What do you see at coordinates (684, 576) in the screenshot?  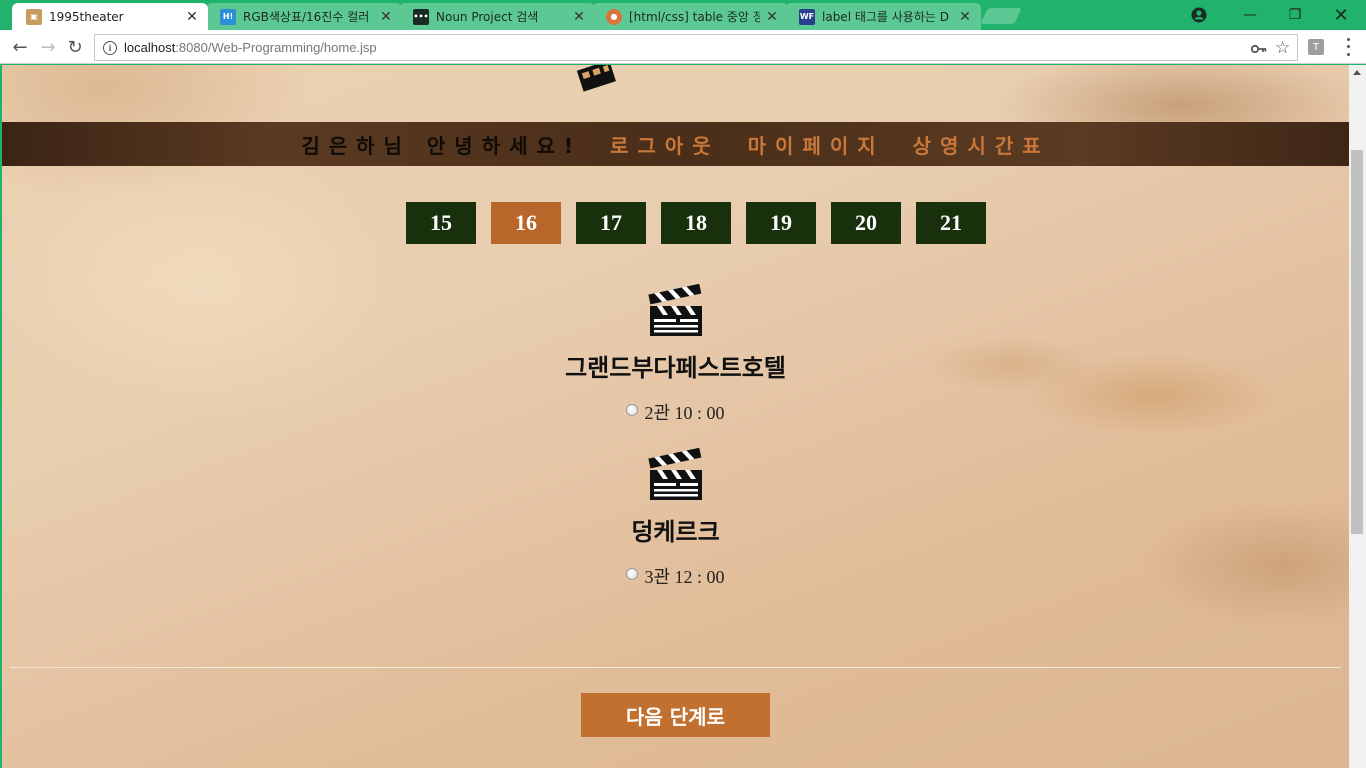 I see `showtime-label: 3관 12 : 00` at bounding box center [684, 576].